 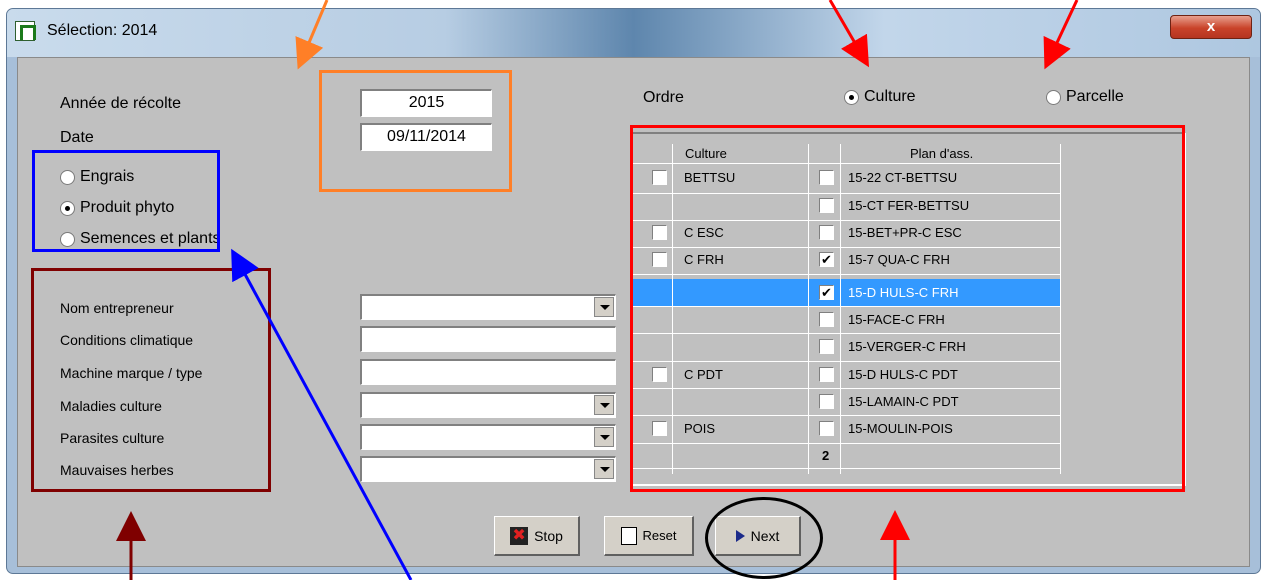 What do you see at coordinates (488, 307) in the screenshot?
I see `nom-entrepreneur-dropdown` at bounding box center [488, 307].